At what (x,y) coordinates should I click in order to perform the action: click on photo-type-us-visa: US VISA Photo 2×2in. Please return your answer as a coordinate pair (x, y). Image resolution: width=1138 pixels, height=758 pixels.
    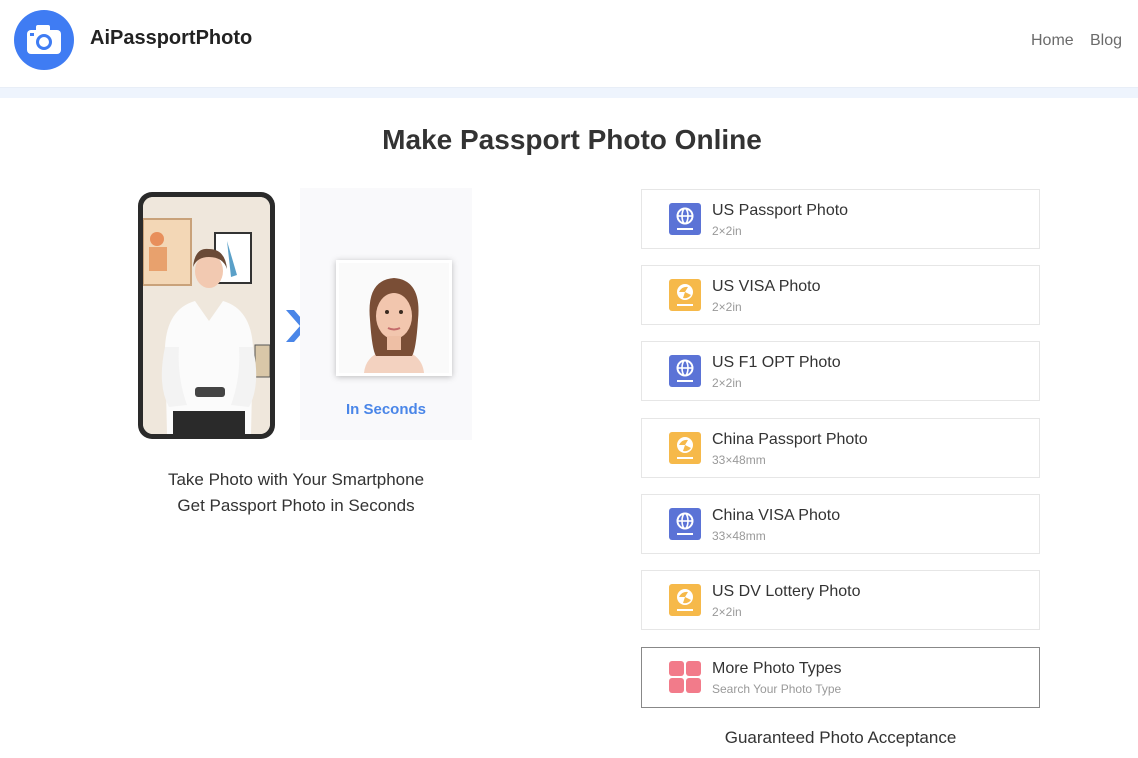
    Looking at the image, I should click on (840, 295).